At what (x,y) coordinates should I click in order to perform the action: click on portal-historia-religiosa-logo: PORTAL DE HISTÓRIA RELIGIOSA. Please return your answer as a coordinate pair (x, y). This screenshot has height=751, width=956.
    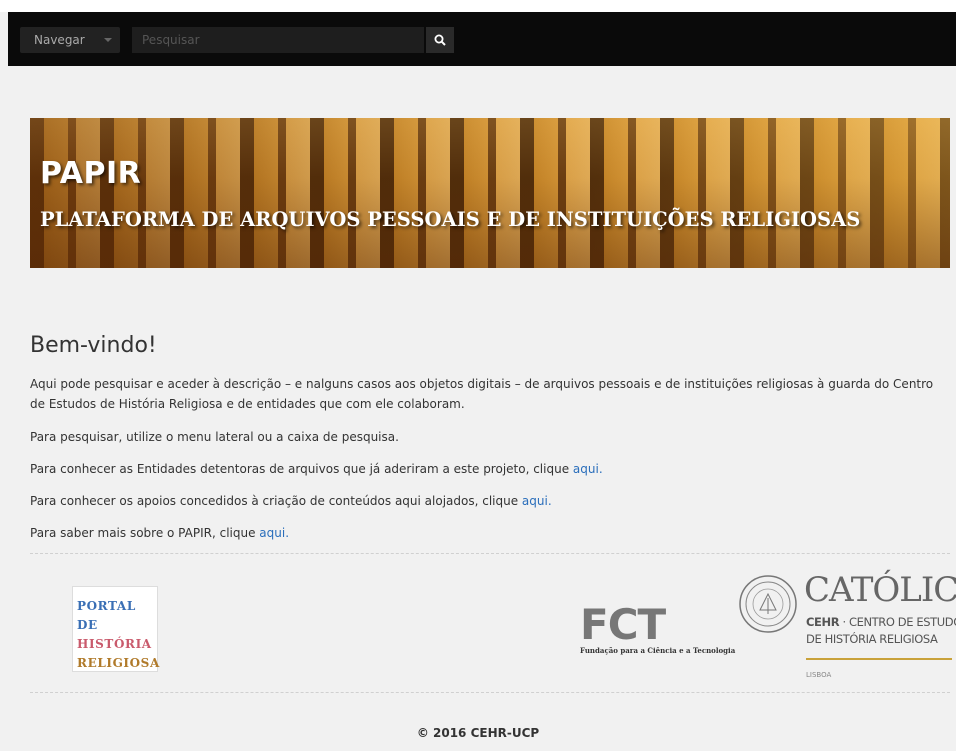
    Looking at the image, I should click on (116, 629).